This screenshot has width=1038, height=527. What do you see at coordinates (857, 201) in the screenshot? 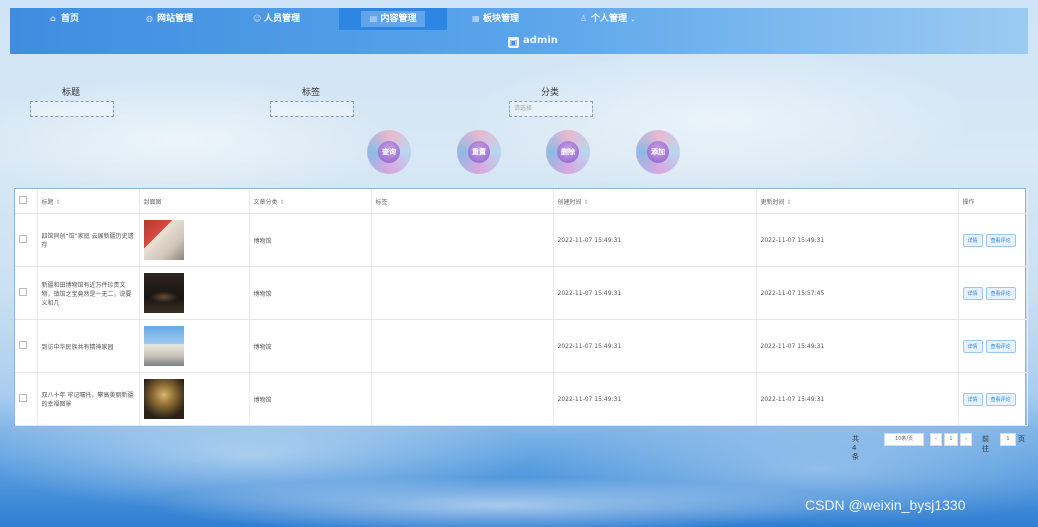
I see `column-header-updated: 更新时间 ⇕` at bounding box center [857, 201].